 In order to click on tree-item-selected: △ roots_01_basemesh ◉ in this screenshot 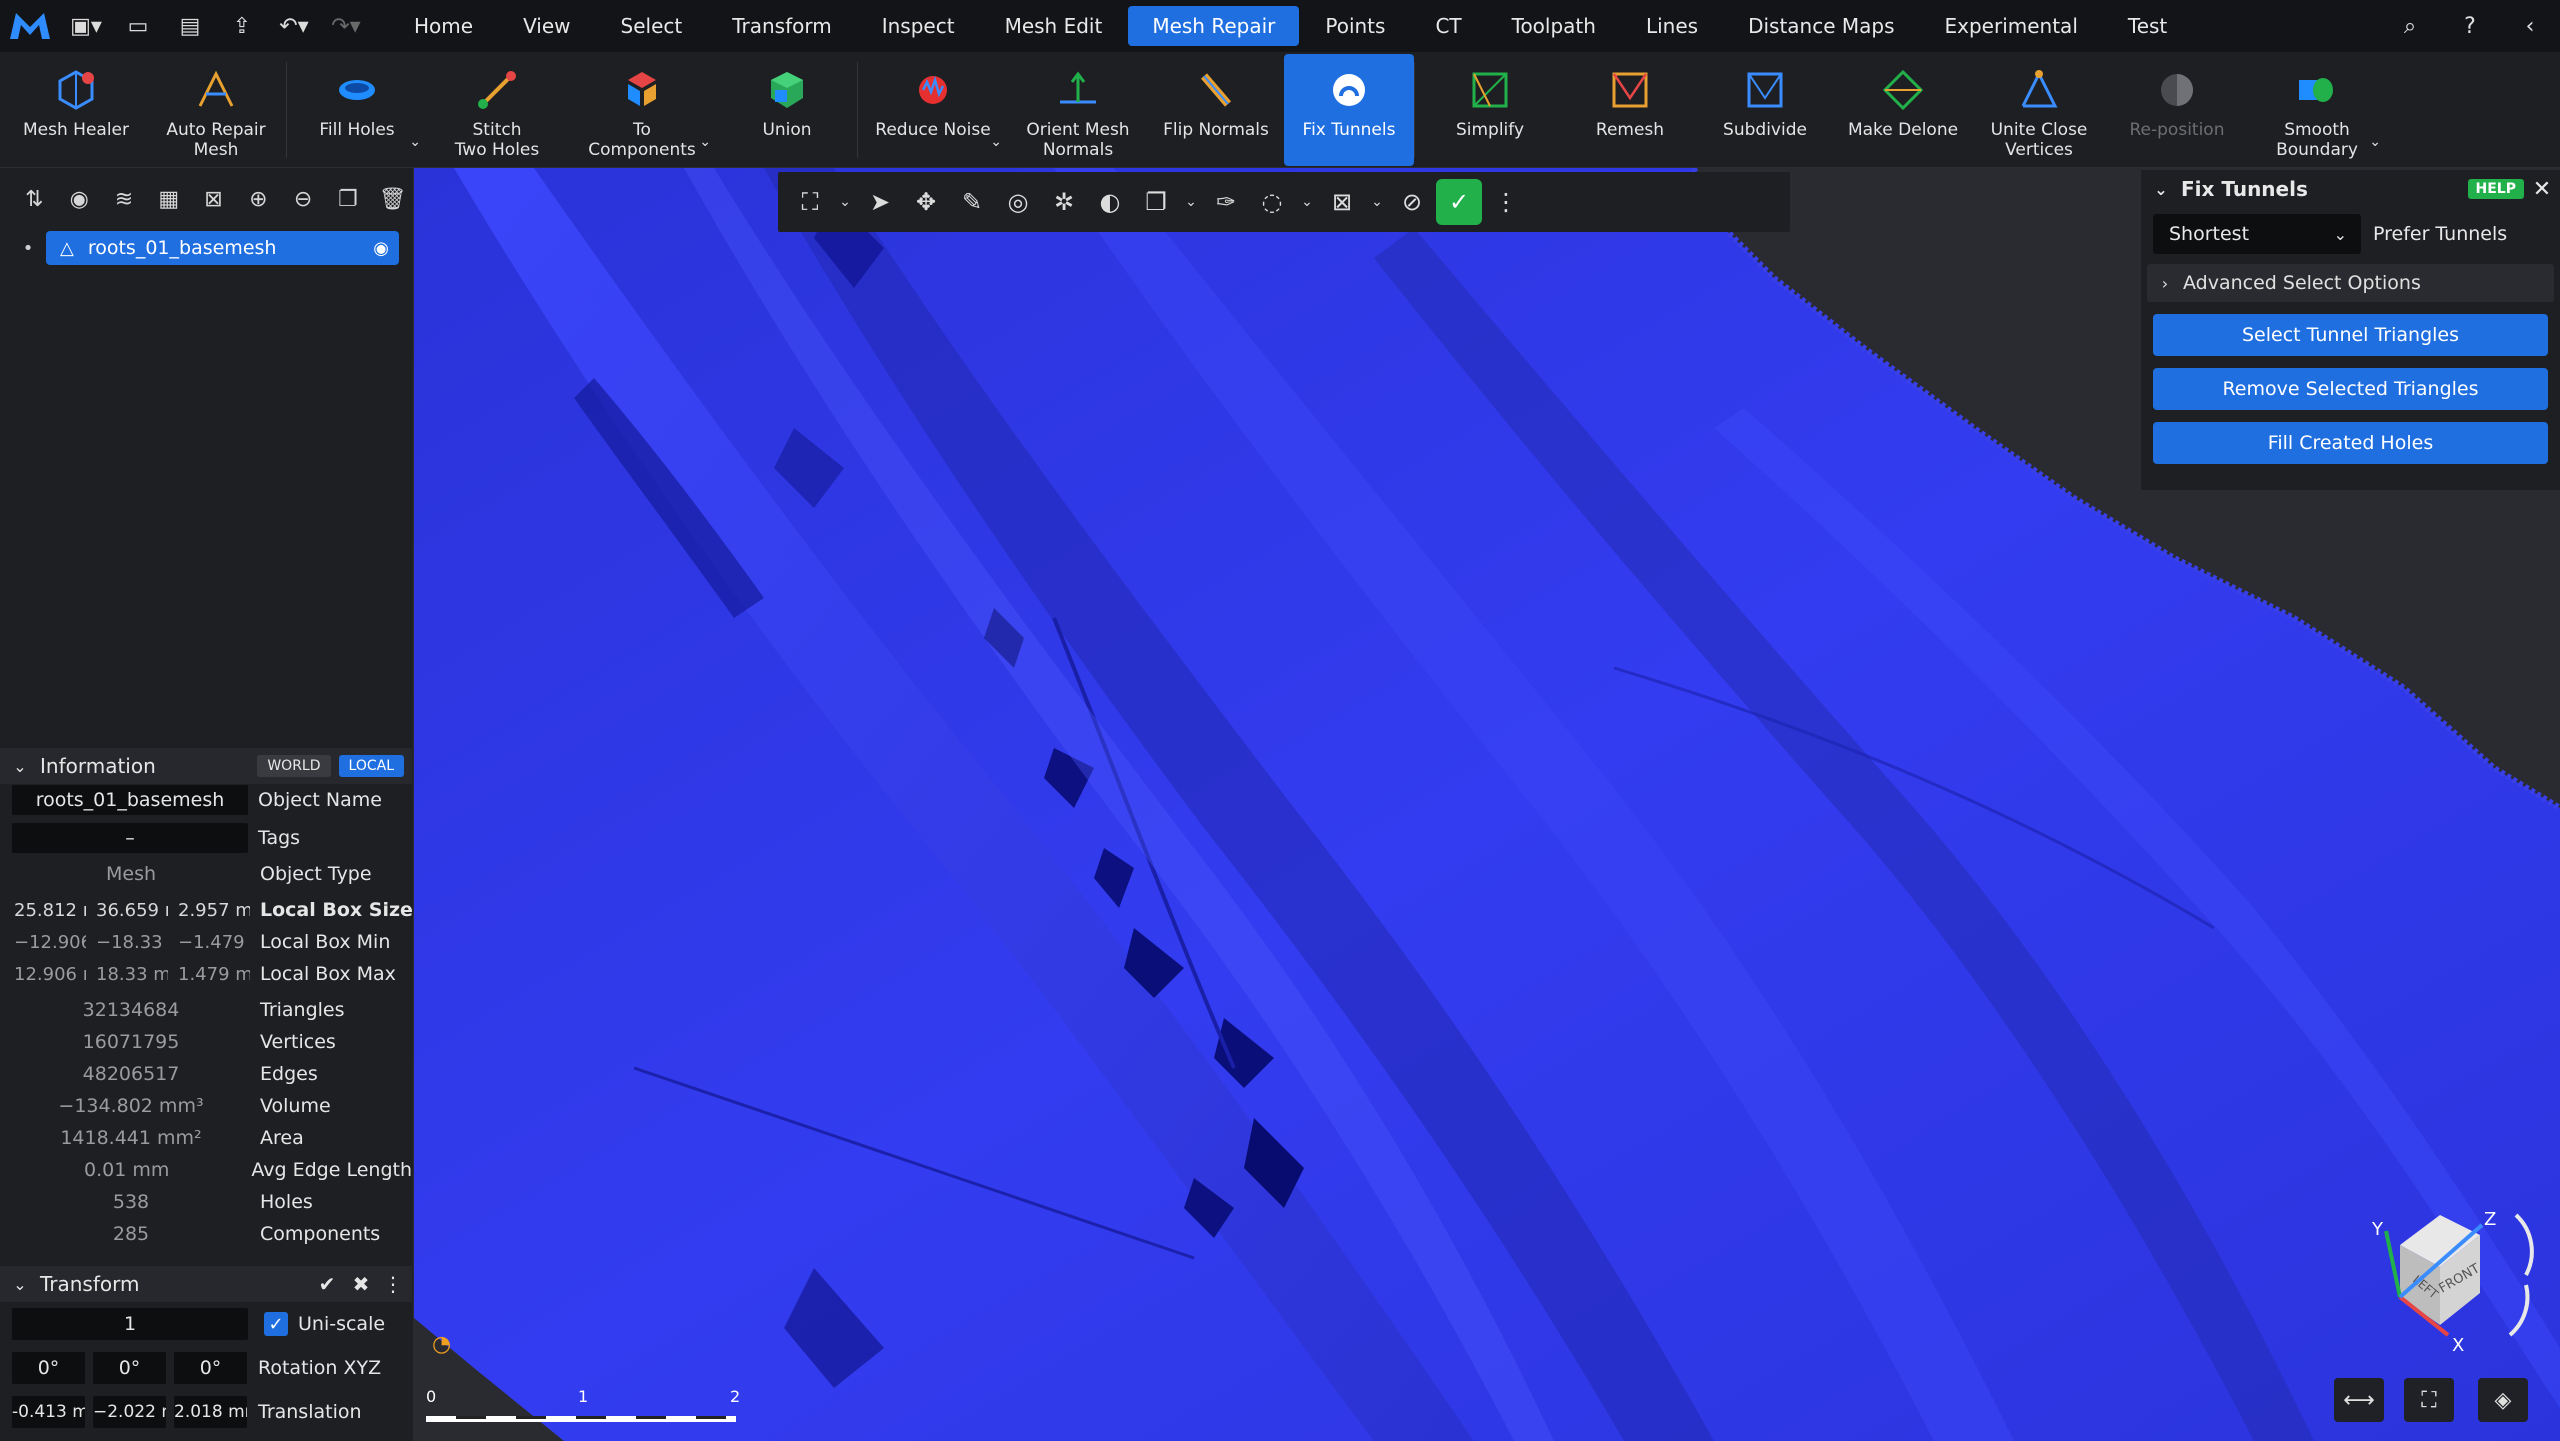, I will do `click(222, 248)`.